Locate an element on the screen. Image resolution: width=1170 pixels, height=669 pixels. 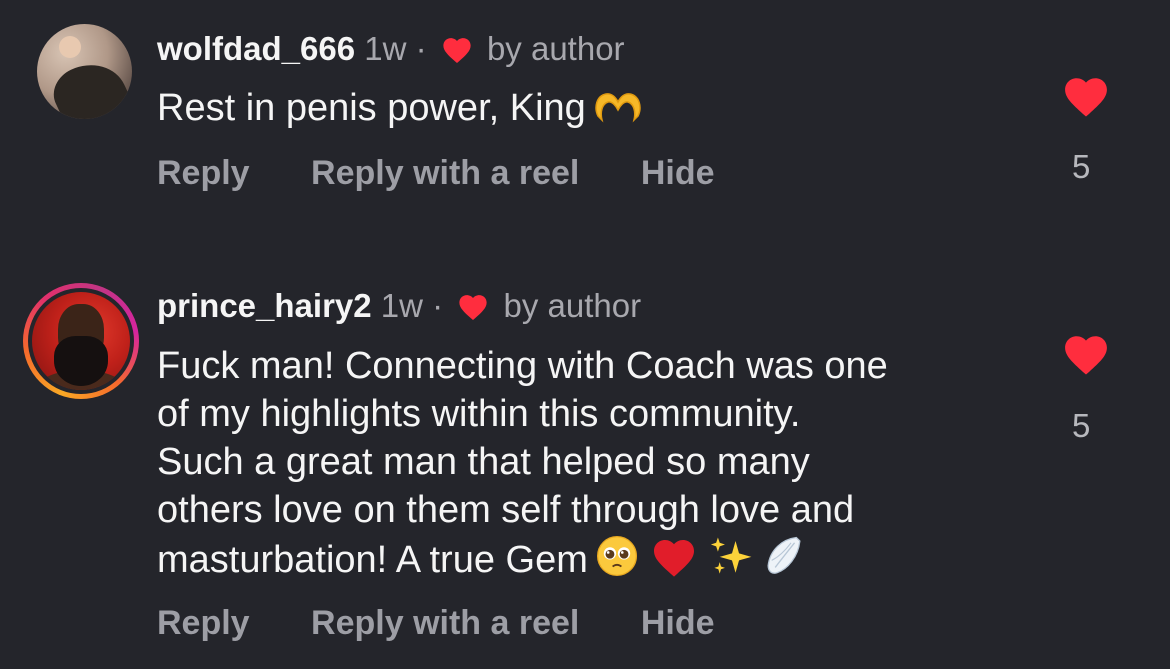
pleading-face-icon is located at coordinates (616, 556).